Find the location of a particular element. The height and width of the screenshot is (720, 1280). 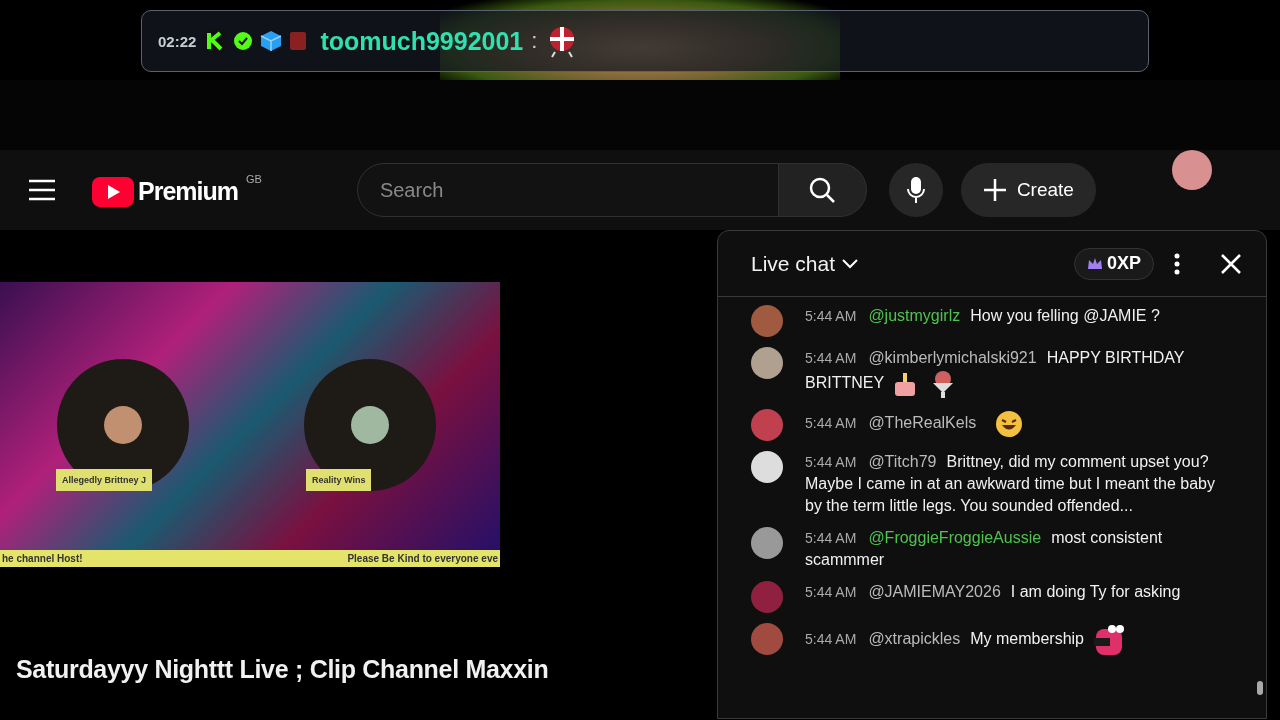

cube-icon is located at coordinates (271, 41).